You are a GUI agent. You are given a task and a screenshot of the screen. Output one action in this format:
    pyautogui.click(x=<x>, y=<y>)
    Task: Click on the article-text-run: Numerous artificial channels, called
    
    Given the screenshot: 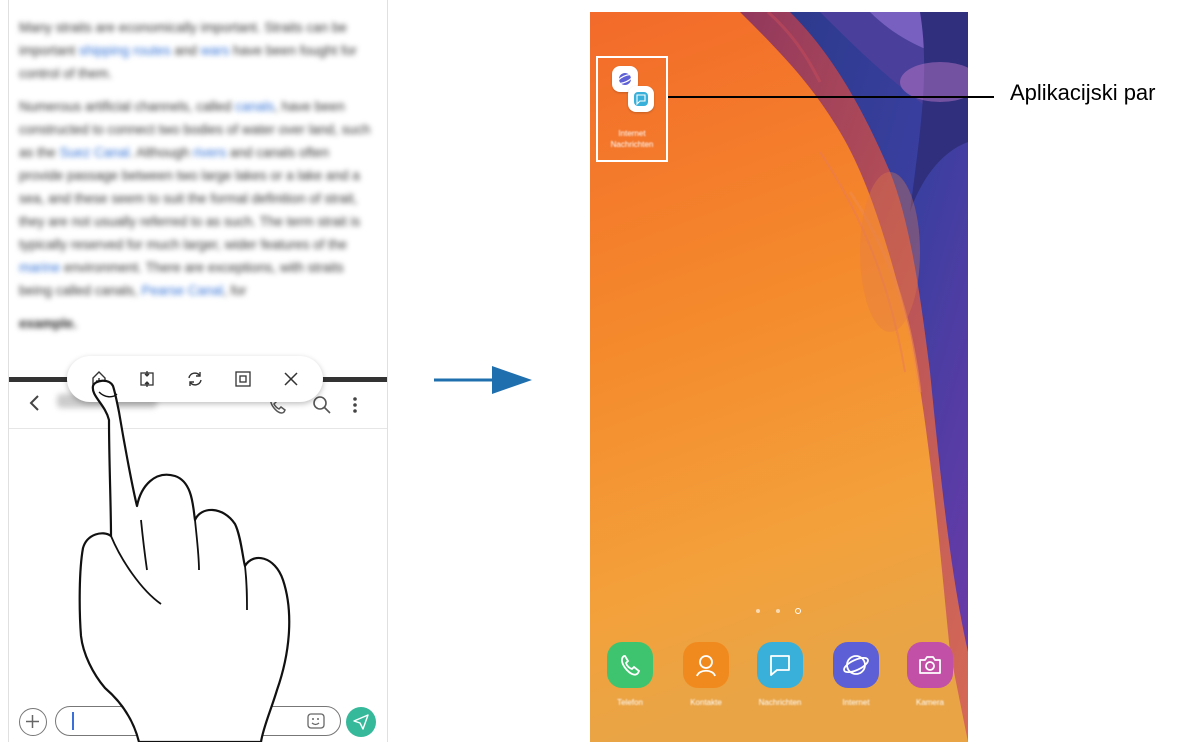 What is the action you would take?
    pyautogui.click(x=127, y=106)
    